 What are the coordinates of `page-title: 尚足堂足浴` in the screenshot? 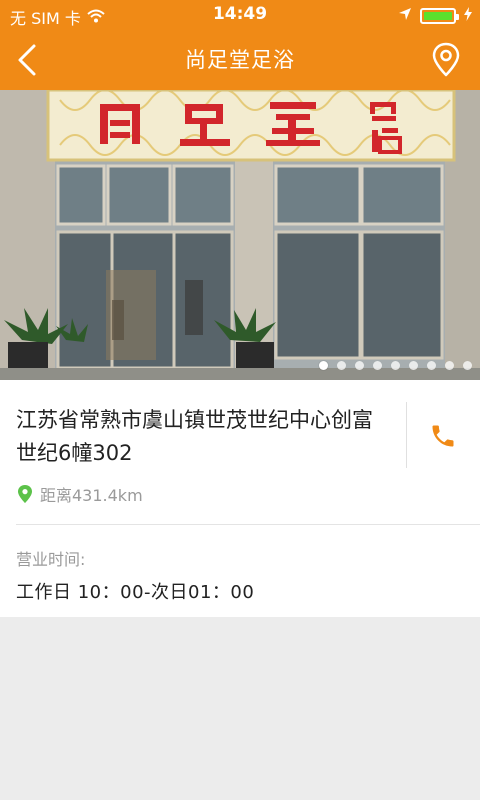 It's located at (240, 60).